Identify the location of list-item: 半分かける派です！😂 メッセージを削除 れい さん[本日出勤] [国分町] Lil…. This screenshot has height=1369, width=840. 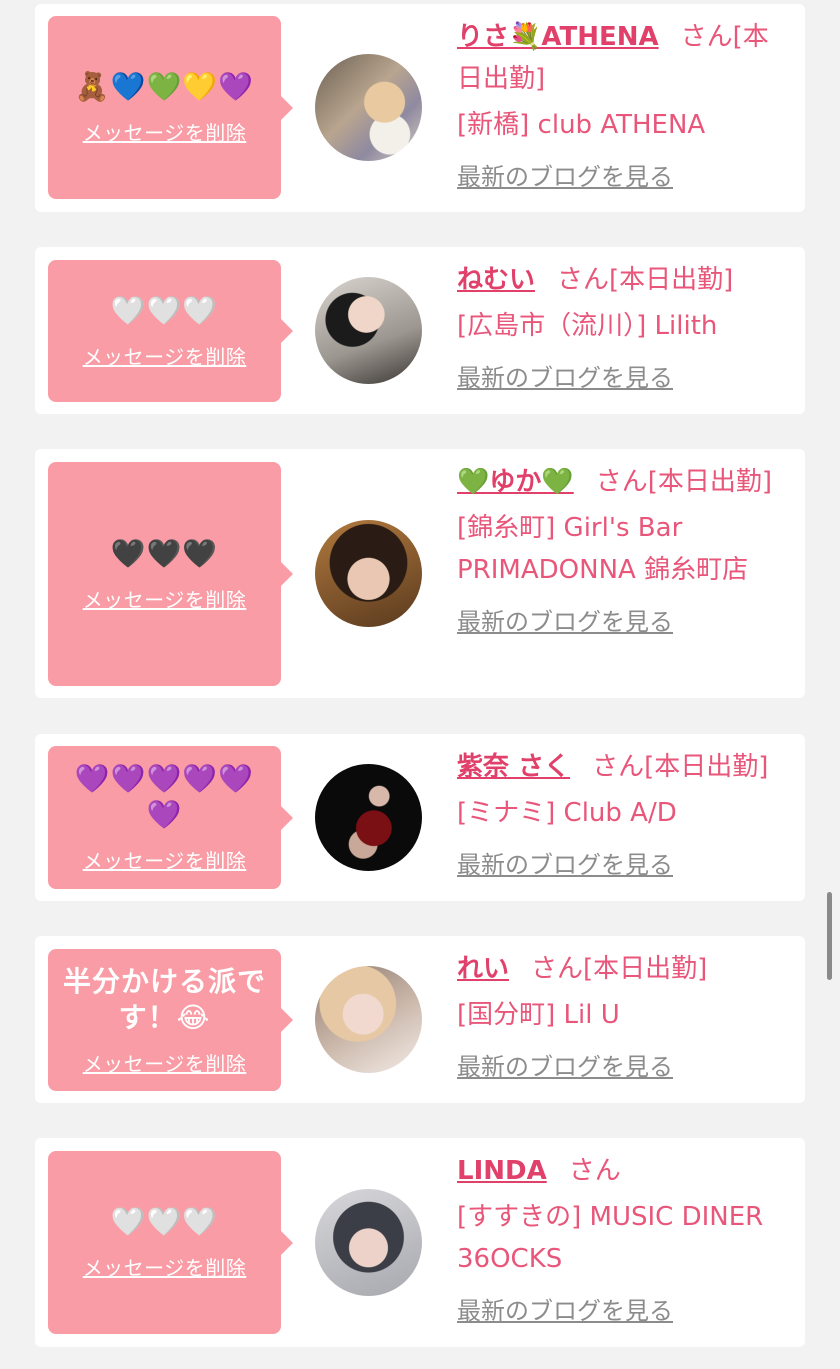
(420, 1019).